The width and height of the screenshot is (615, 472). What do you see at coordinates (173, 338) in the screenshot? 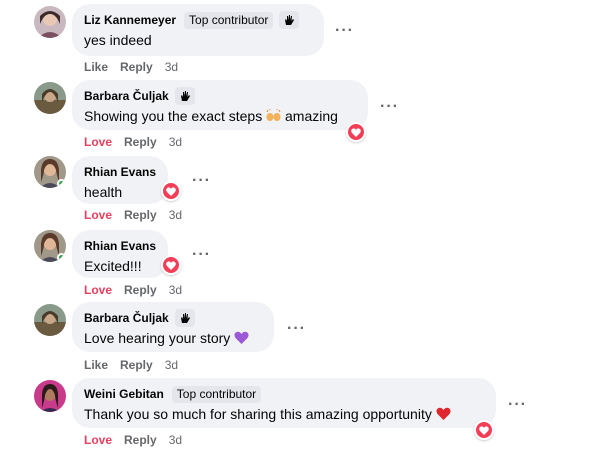
I see `comment-text: Love hearing your story` at bounding box center [173, 338].